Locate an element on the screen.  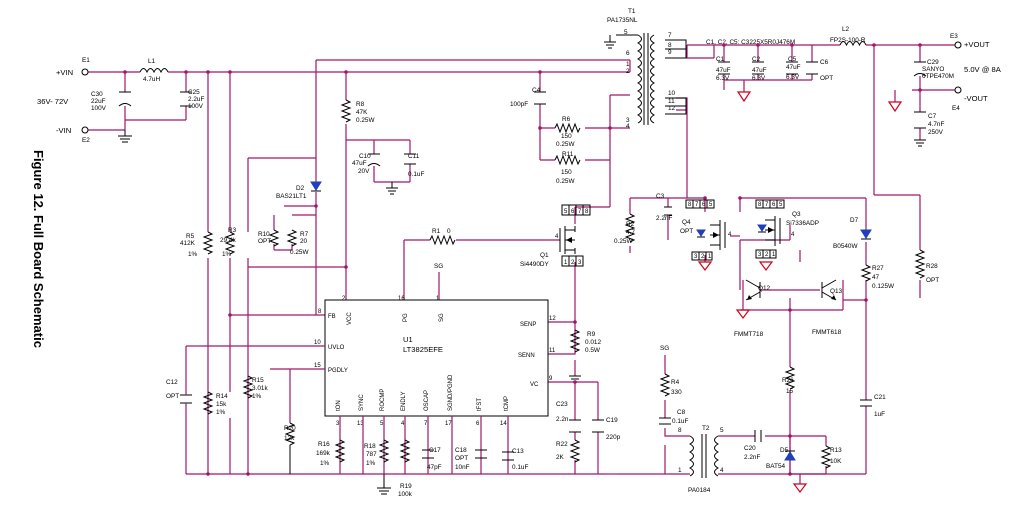
r9-v1: 0.012 is located at coordinates (593, 342).